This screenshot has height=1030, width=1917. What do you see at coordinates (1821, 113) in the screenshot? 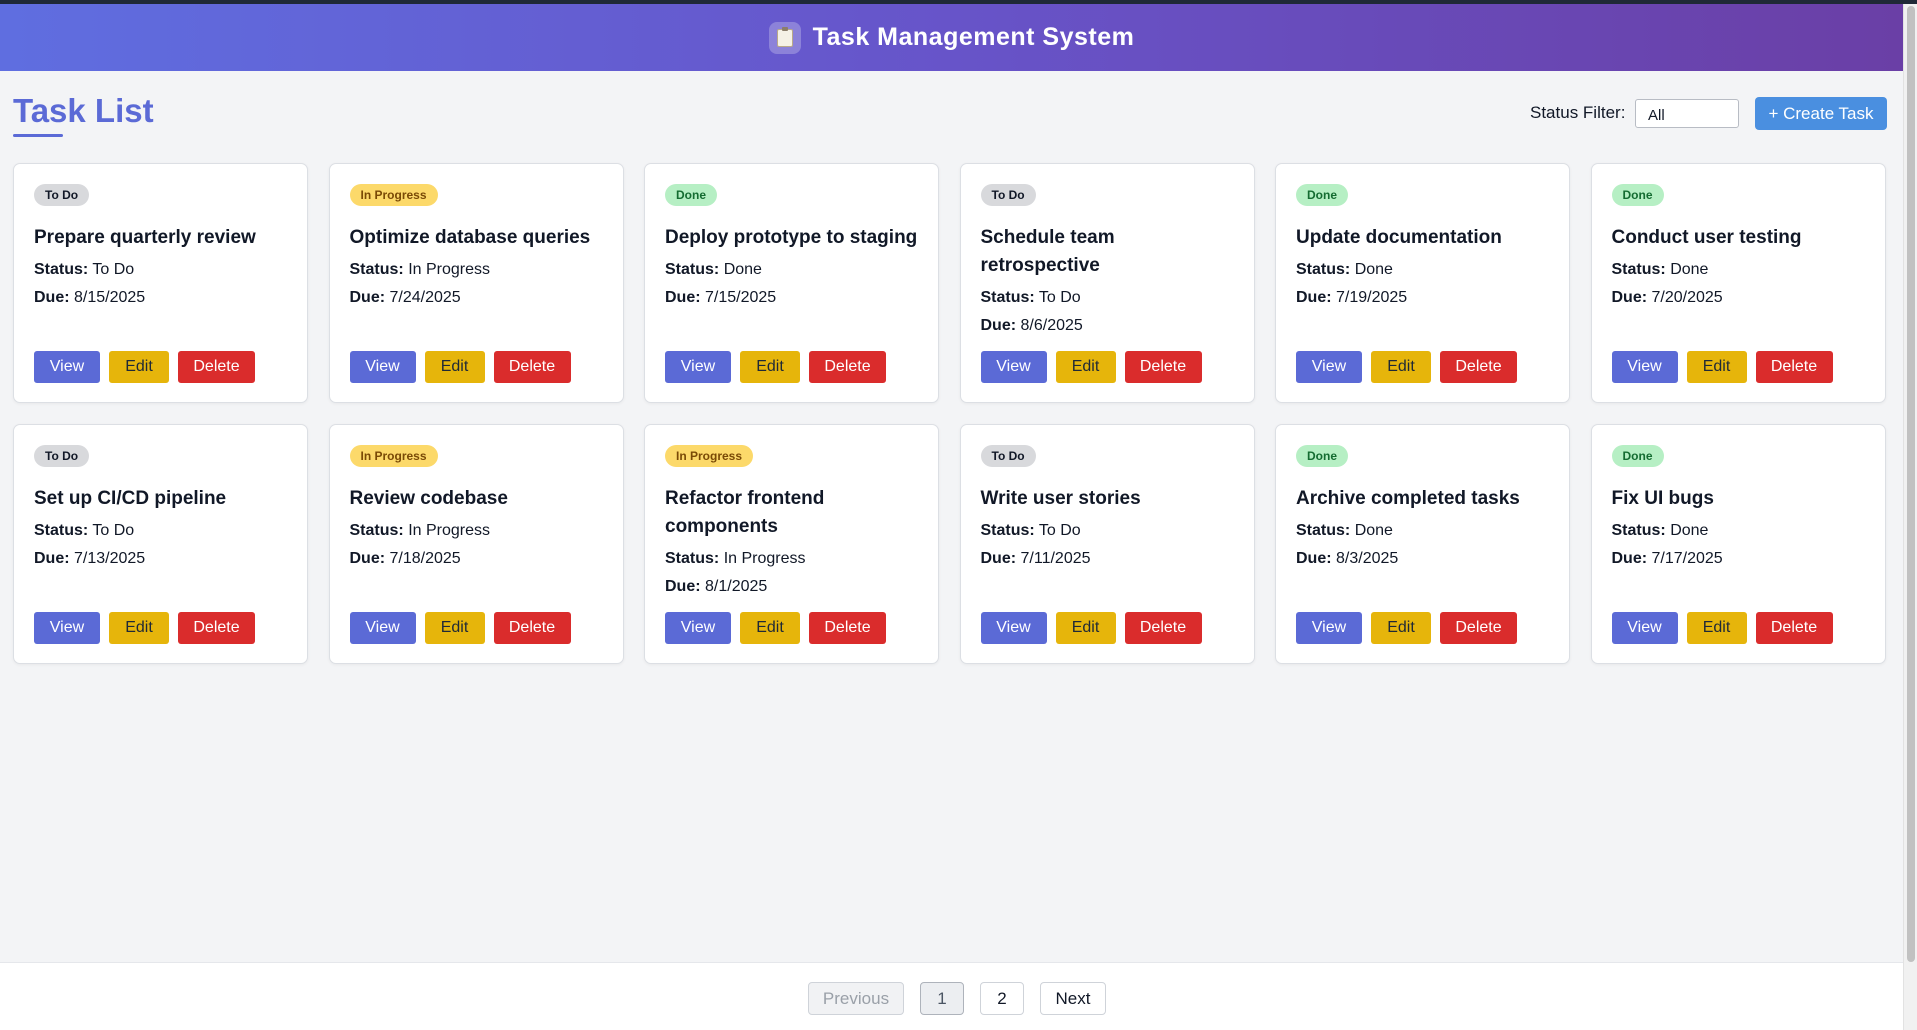
I see `create-task-button: + Create Task` at bounding box center [1821, 113].